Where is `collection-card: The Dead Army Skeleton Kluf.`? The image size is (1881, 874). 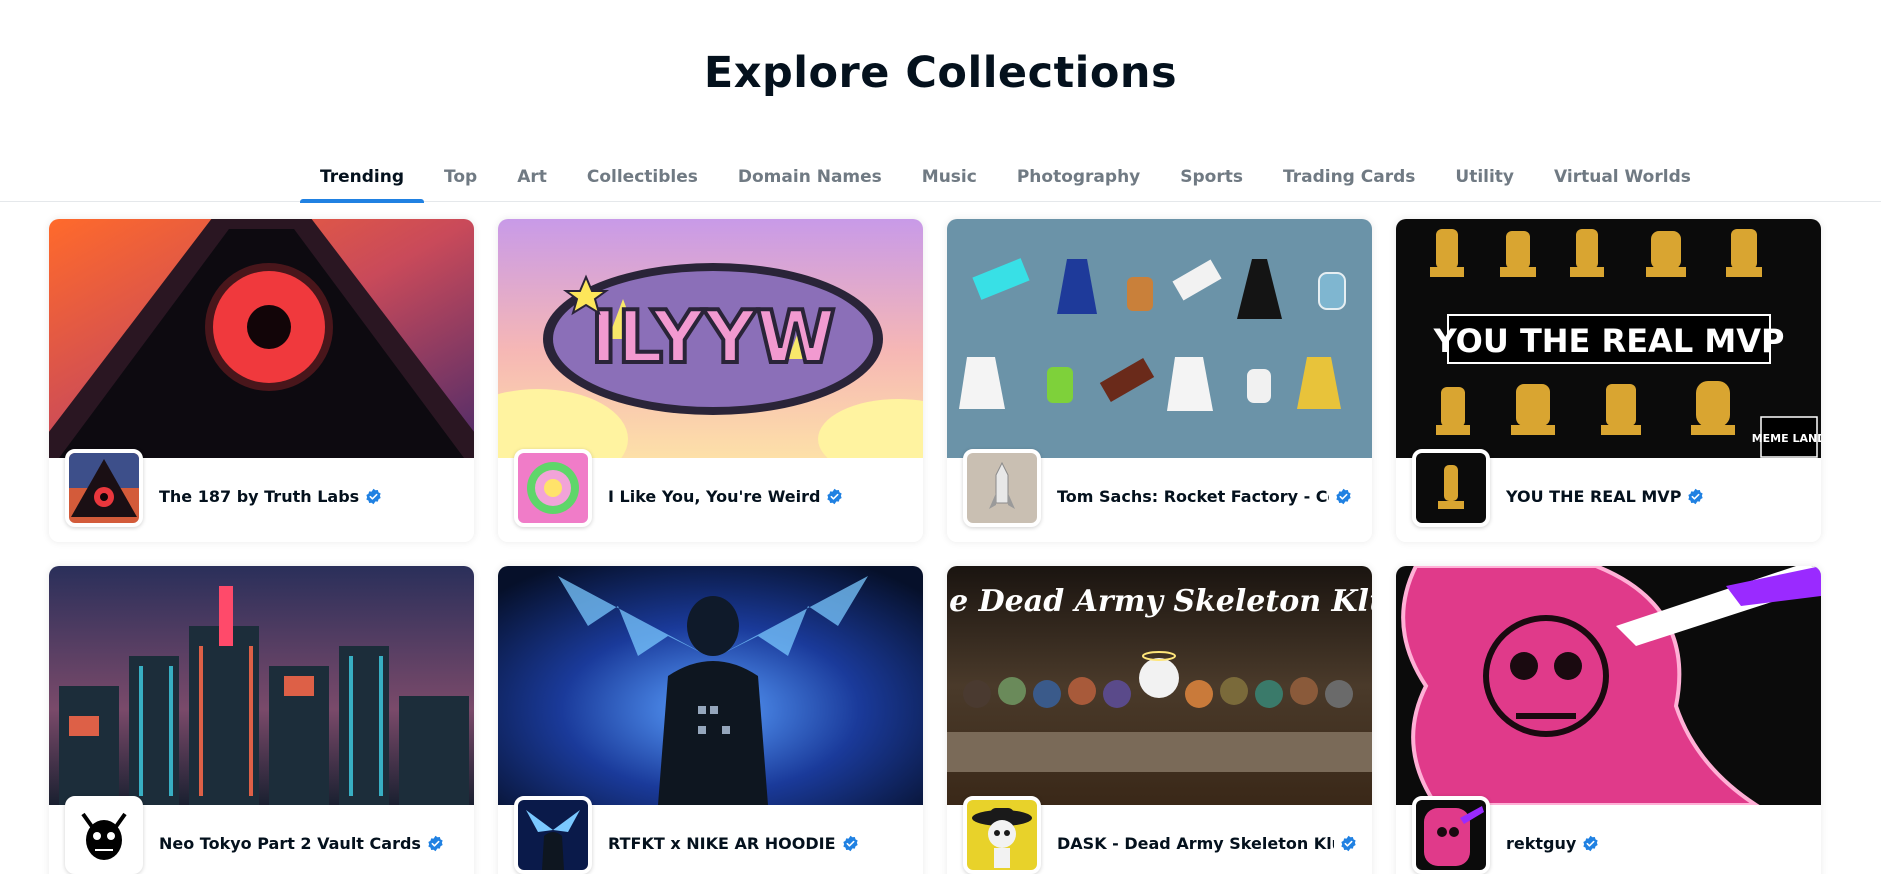
collection-card: The Dead Army Skeleton Kluf. is located at coordinates (1159, 720).